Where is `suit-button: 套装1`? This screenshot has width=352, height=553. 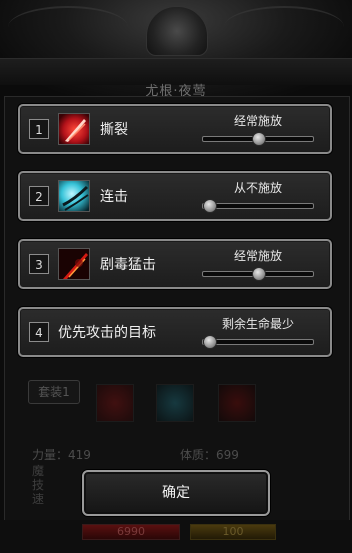
suit-button: 套装1 is located at coordinates (54, 392).